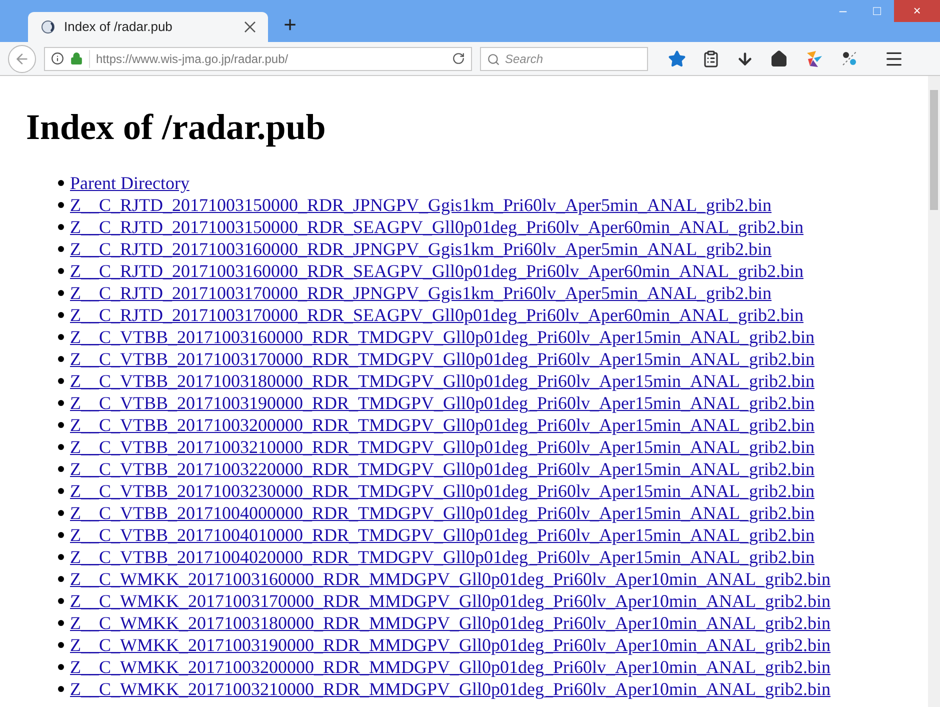 This screenshot has height=707, width=940. Describe the element at coordinates (57, 58) in the screenshot. I see `info-icon` at that location.